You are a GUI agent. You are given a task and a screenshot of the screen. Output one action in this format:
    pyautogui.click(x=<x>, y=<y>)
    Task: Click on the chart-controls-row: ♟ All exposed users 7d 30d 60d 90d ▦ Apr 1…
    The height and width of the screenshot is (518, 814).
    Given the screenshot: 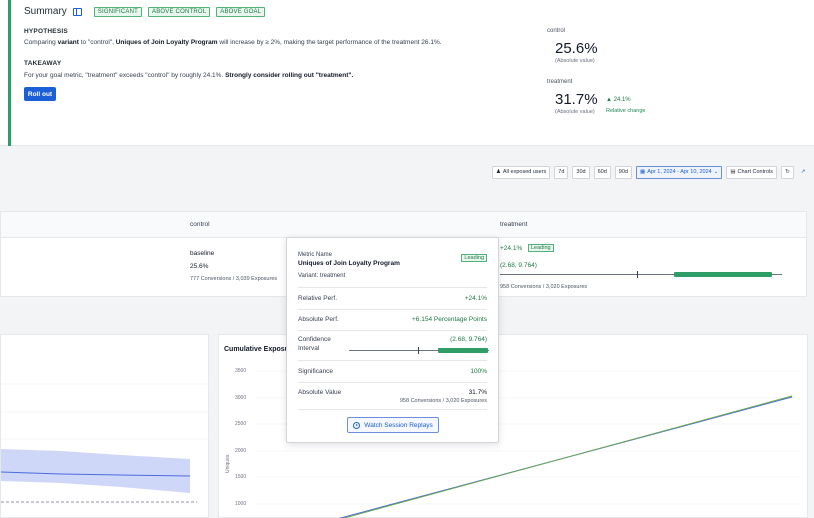 What is the action you would take?
    pyautogui.click(x=652, y=172)
    